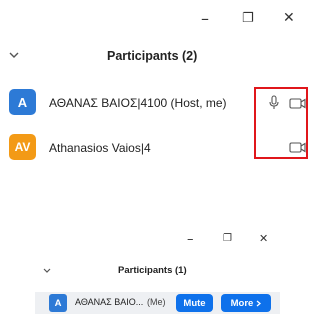  I want to click on chevron-right-icon, so click(259, 303).